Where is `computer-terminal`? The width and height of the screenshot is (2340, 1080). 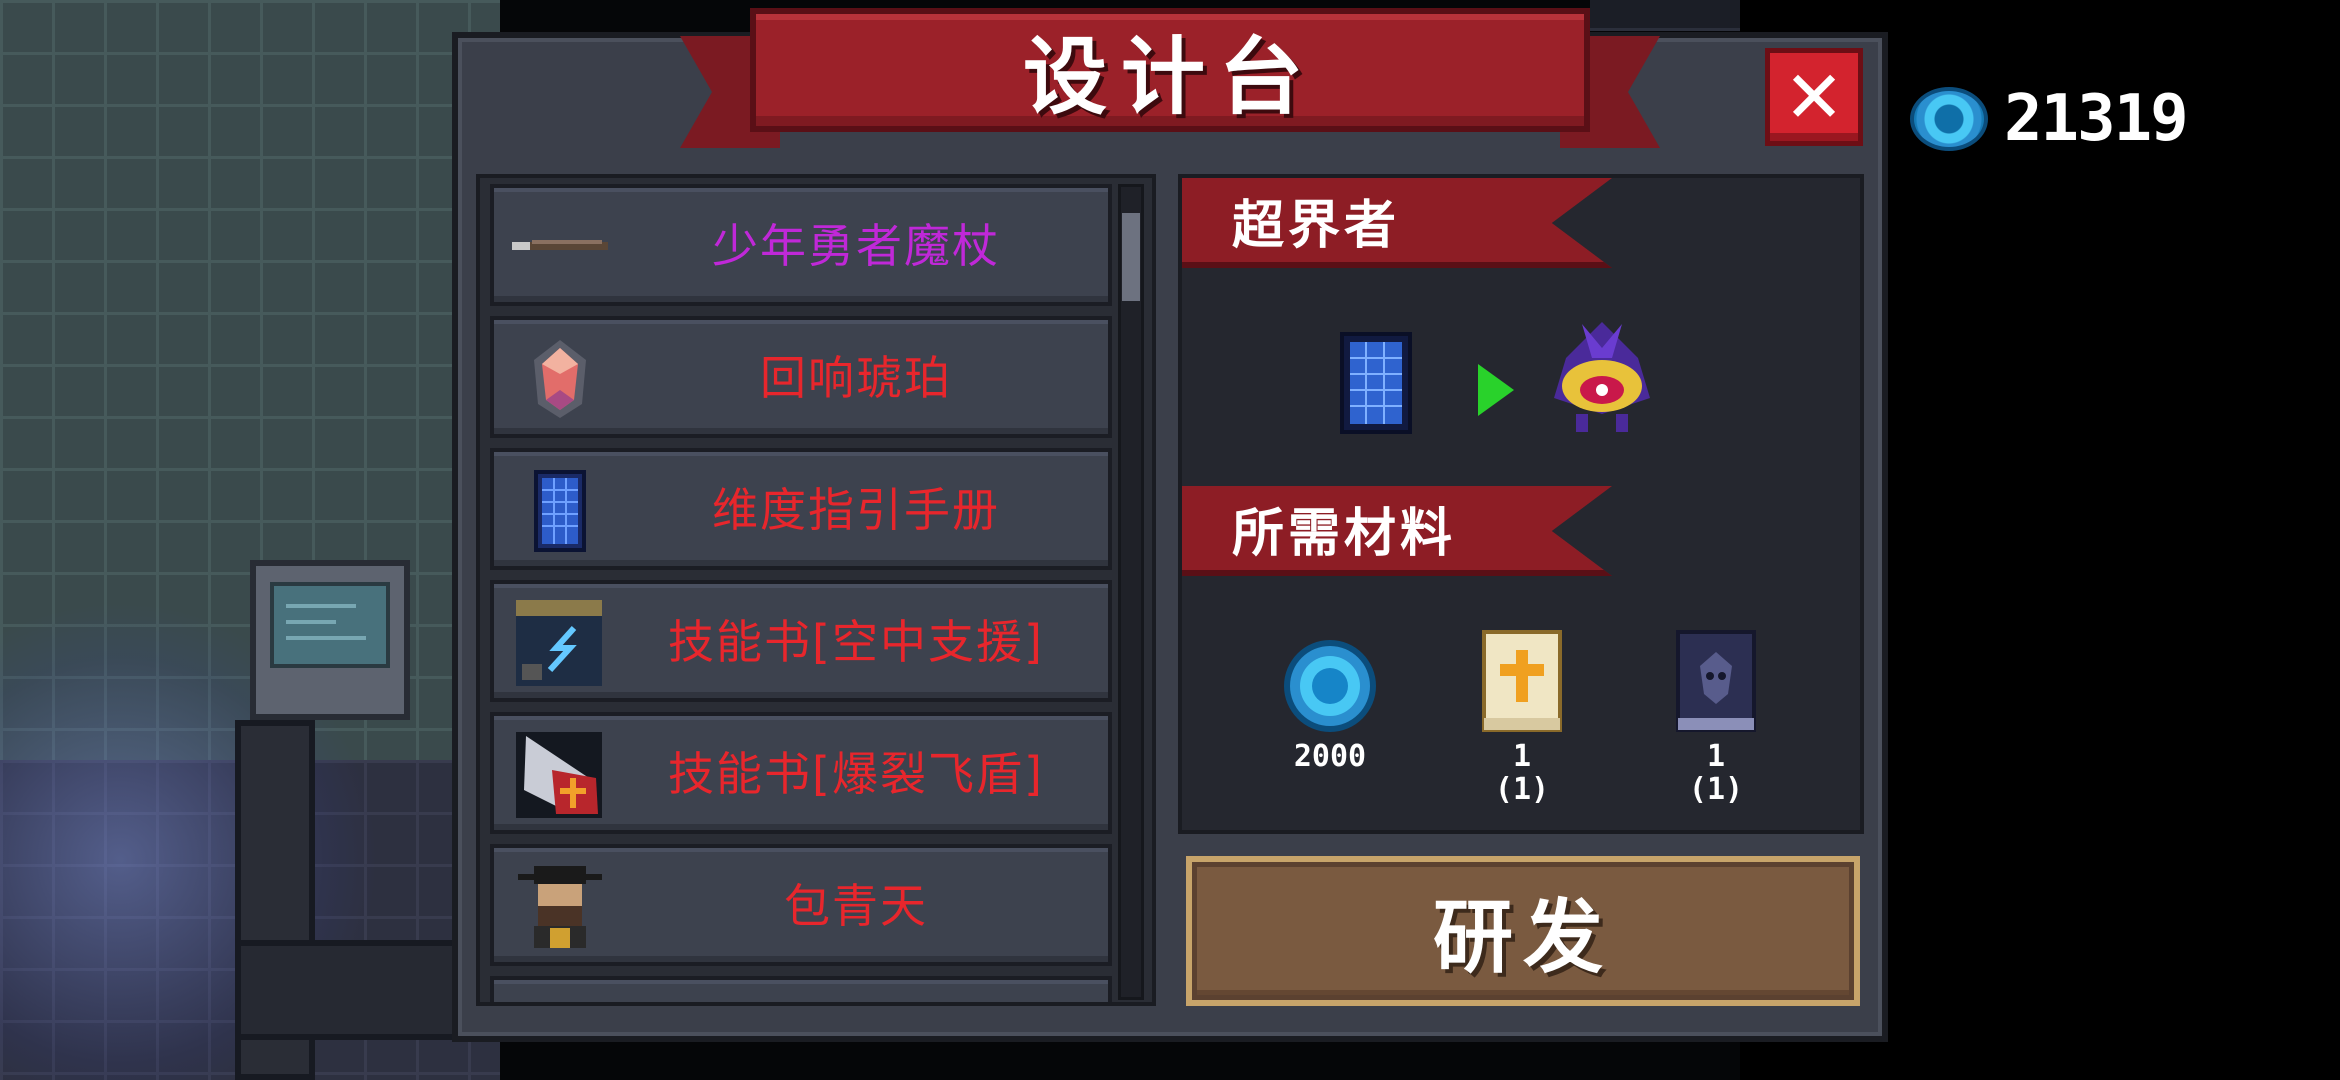 computer-terminal is located at coordinates (330, 640).